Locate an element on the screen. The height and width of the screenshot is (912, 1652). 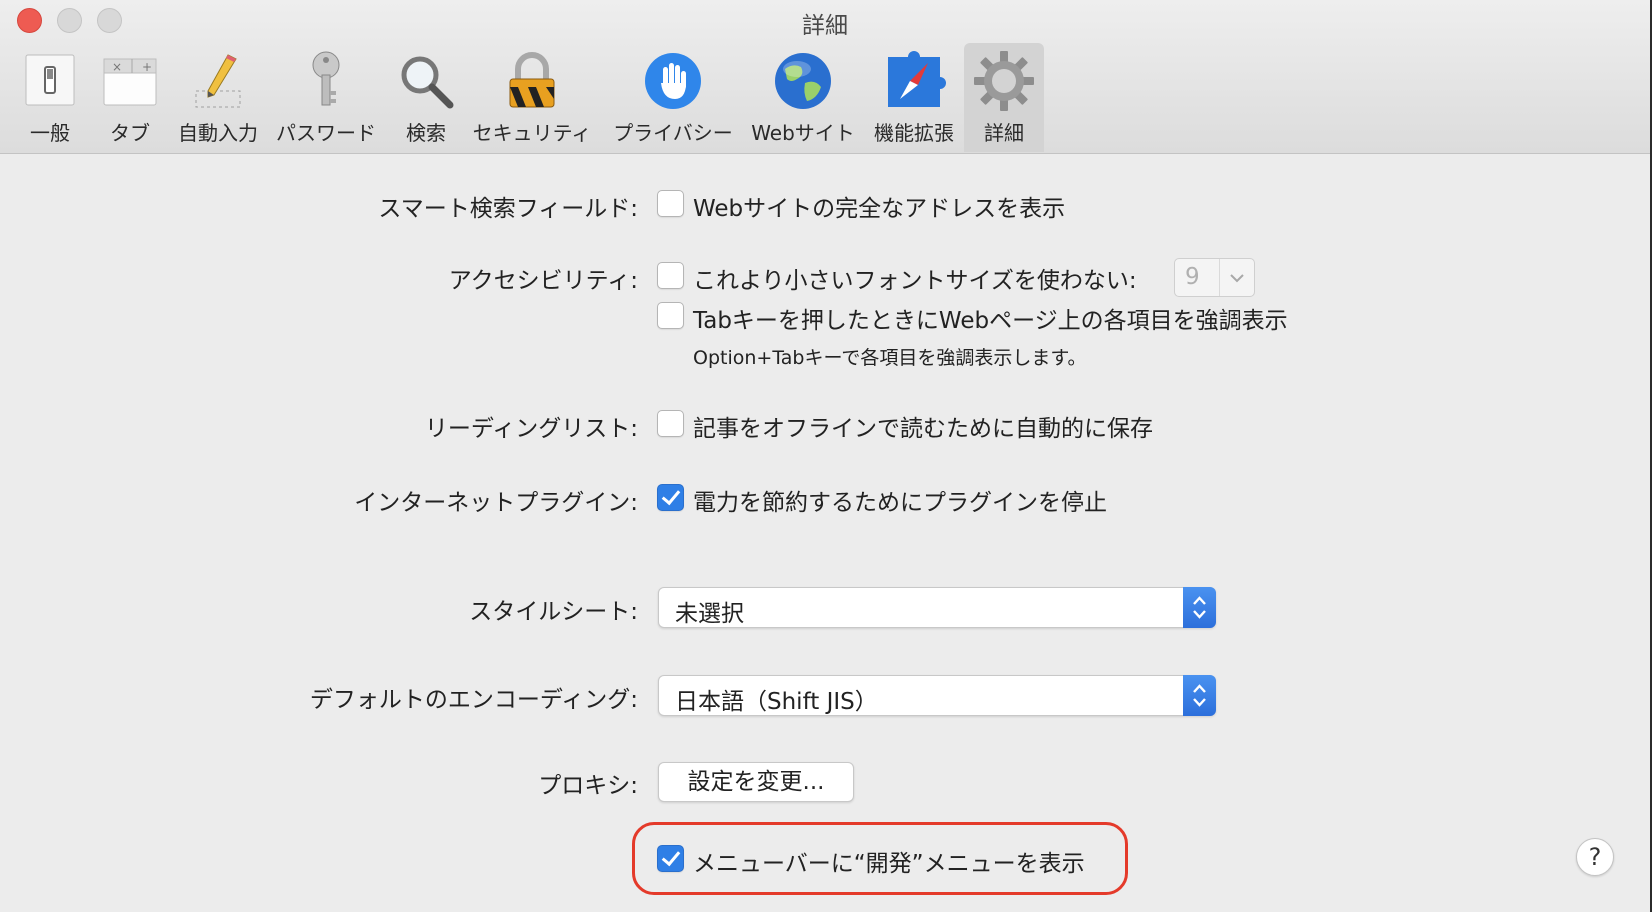
full-address-checkbox is located at coordinates (670, 203).